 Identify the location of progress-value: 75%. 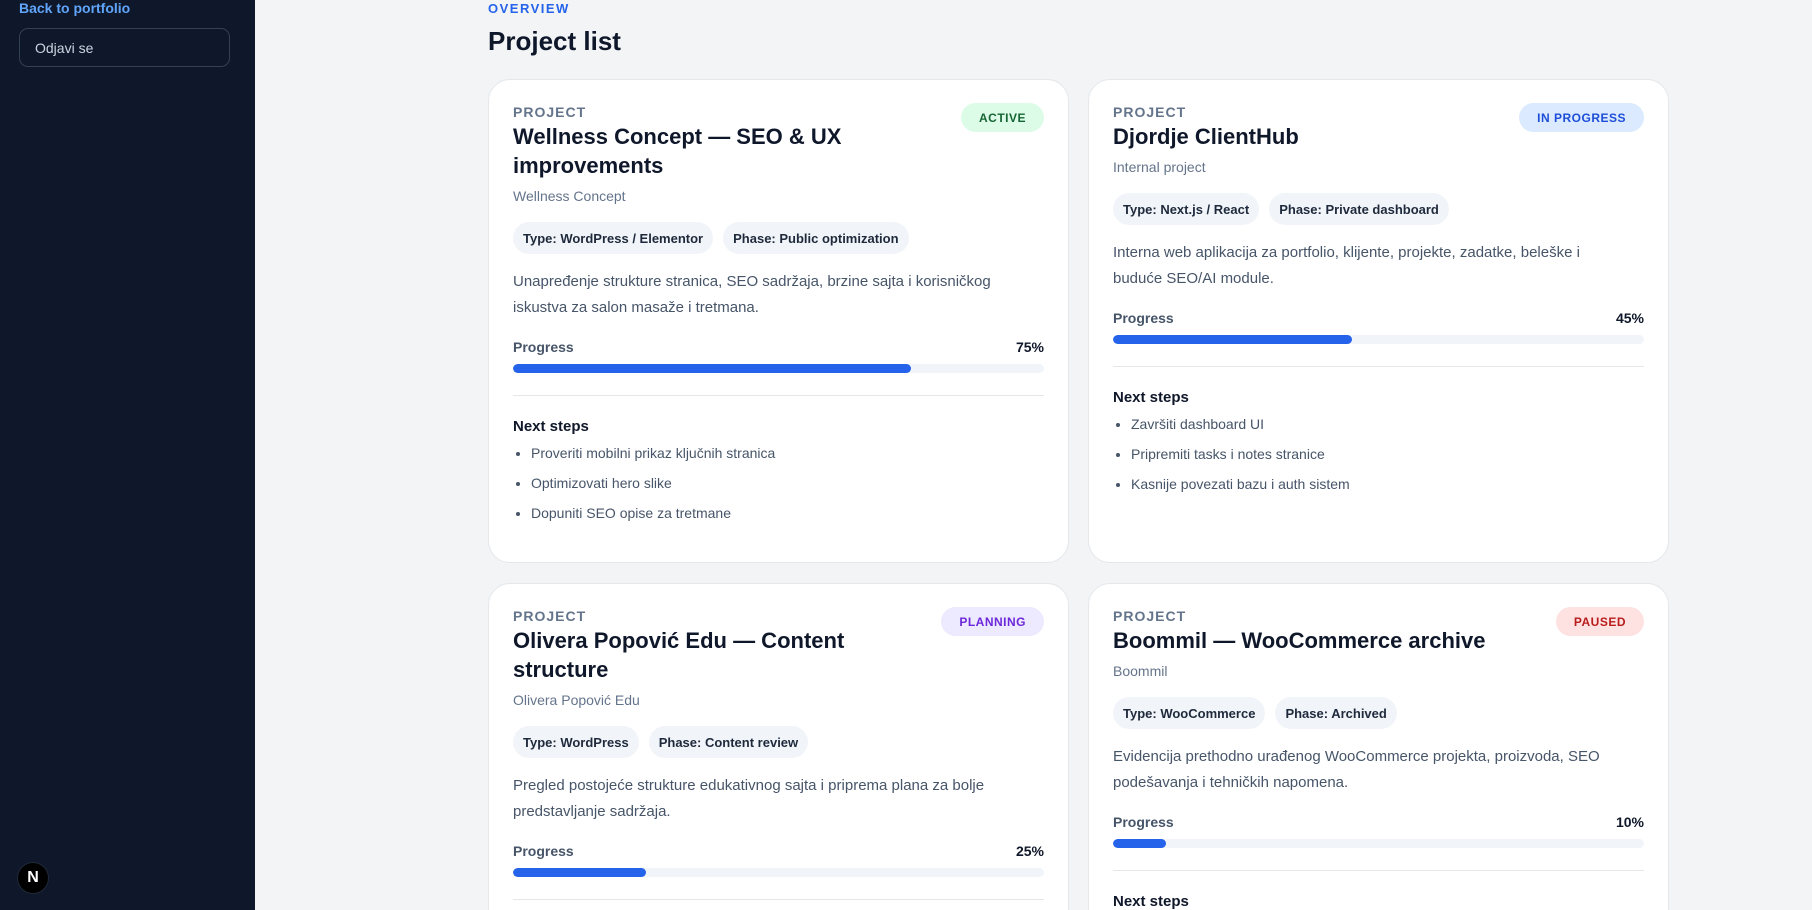
(1029, 347).